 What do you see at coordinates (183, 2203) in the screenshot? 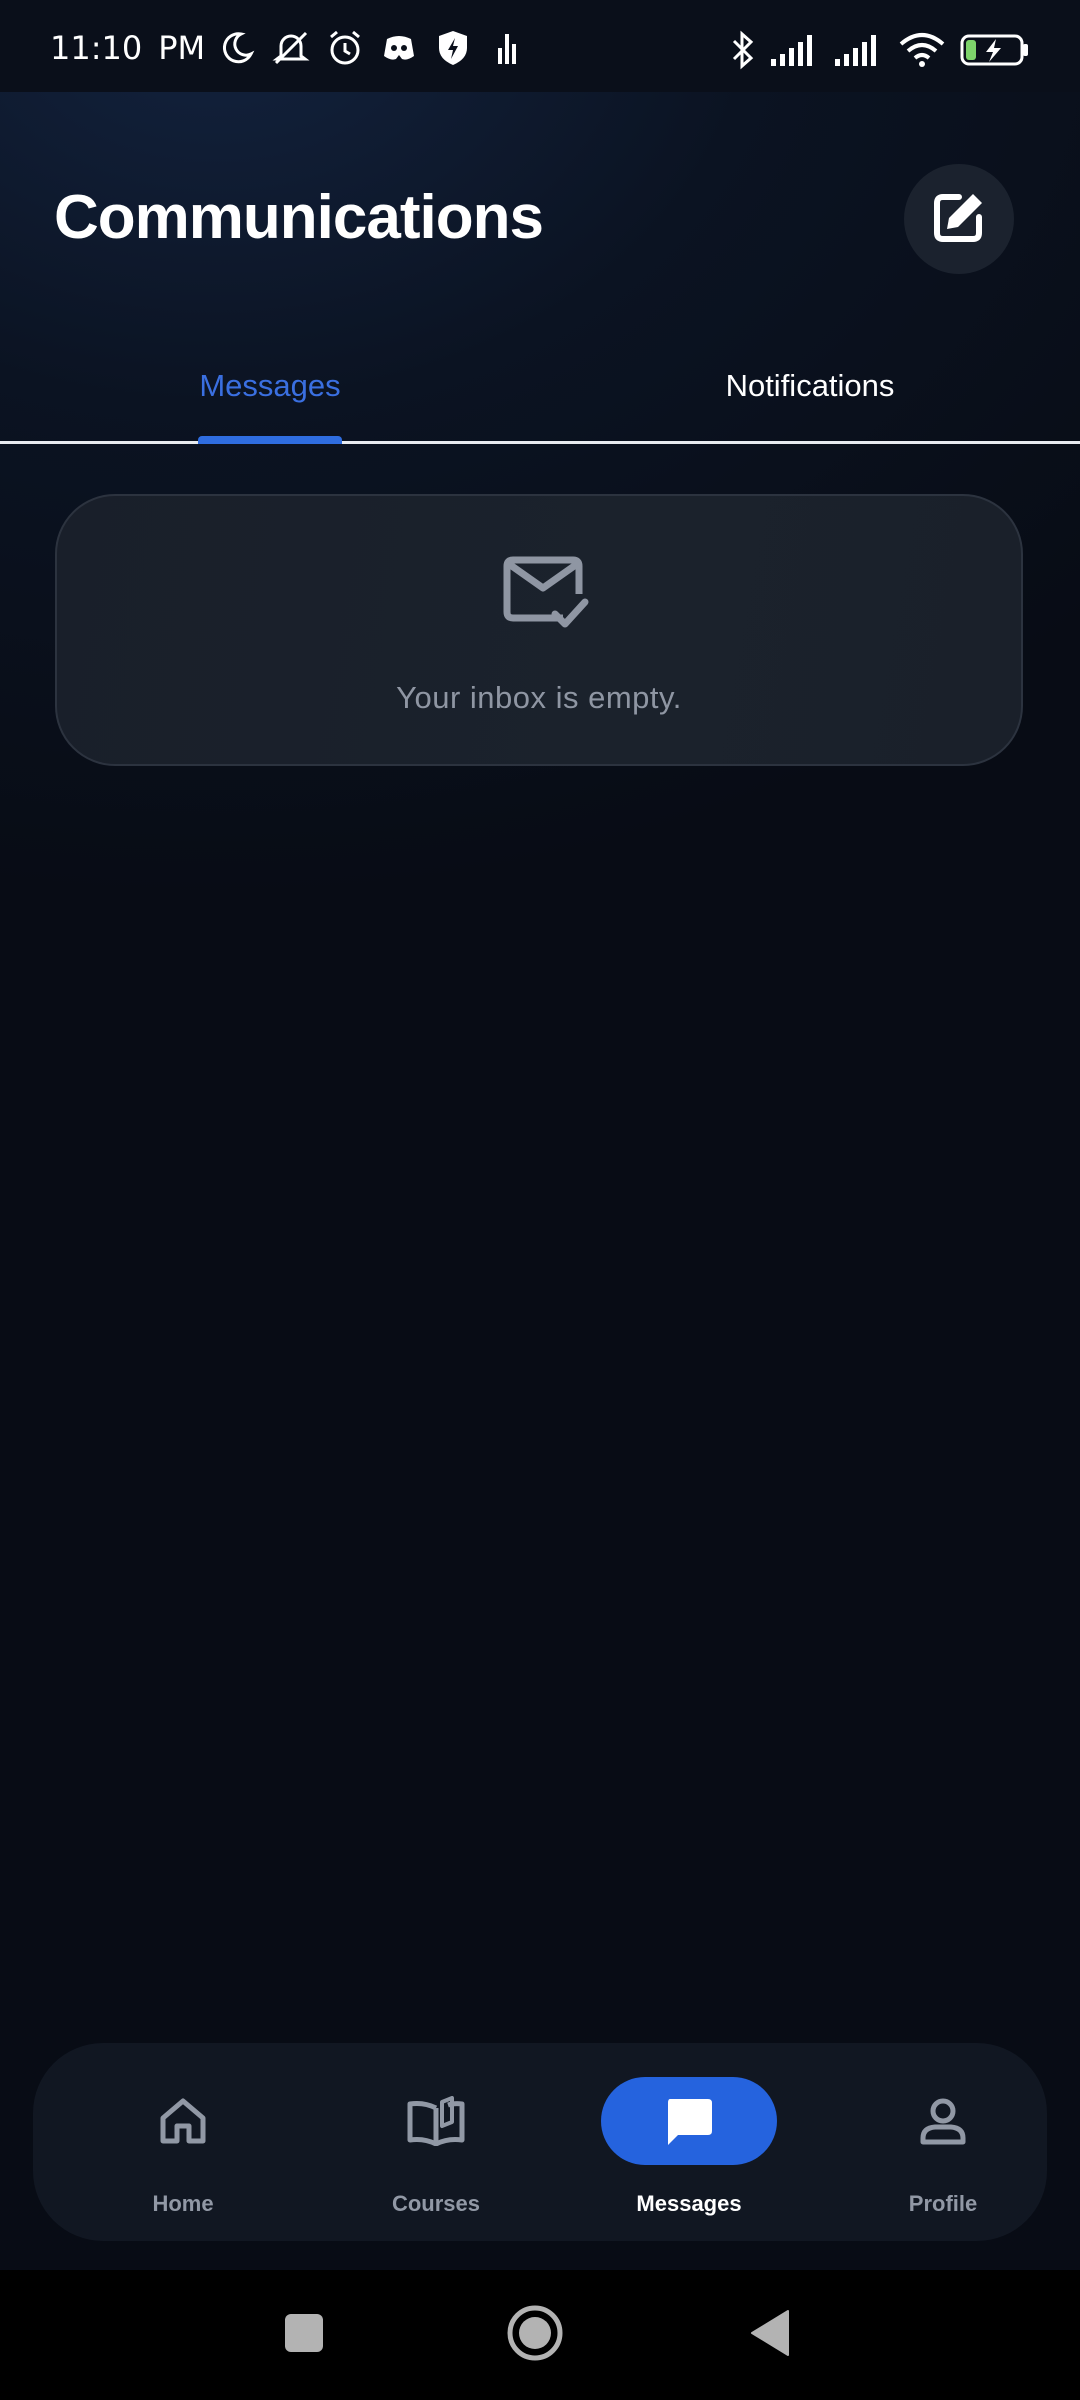
I see `nav-label-home: Home` at bounding box center [183, 2203].